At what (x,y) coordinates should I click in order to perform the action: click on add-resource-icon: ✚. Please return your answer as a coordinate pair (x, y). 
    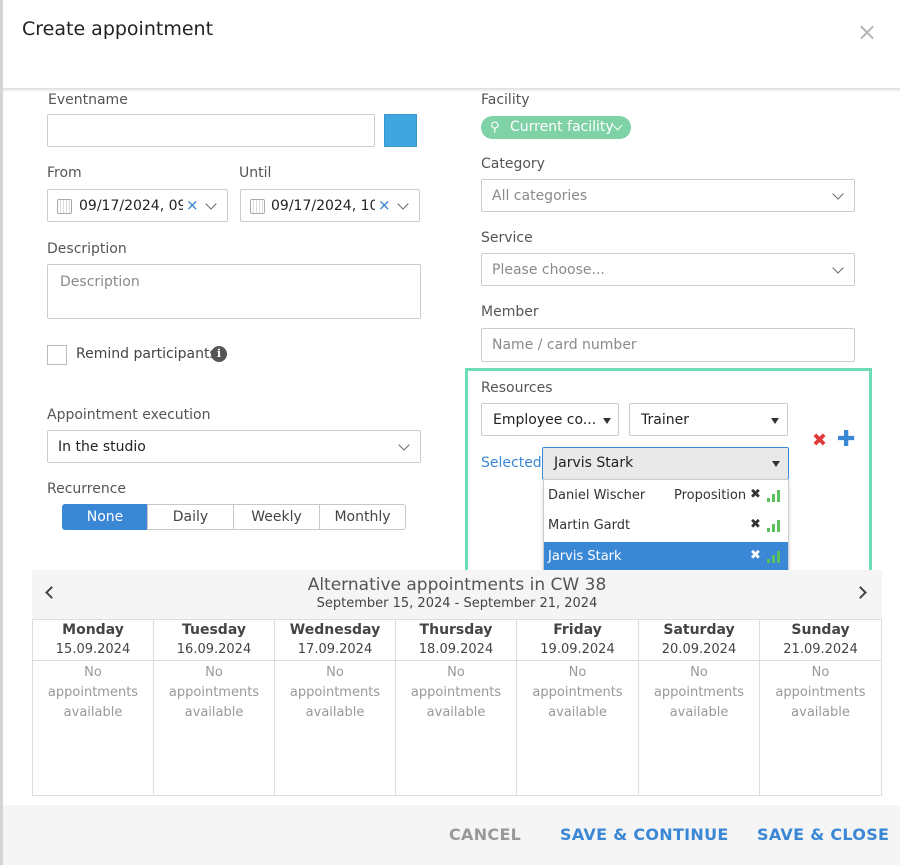
    Looking at the image, I should click on (846, 439).